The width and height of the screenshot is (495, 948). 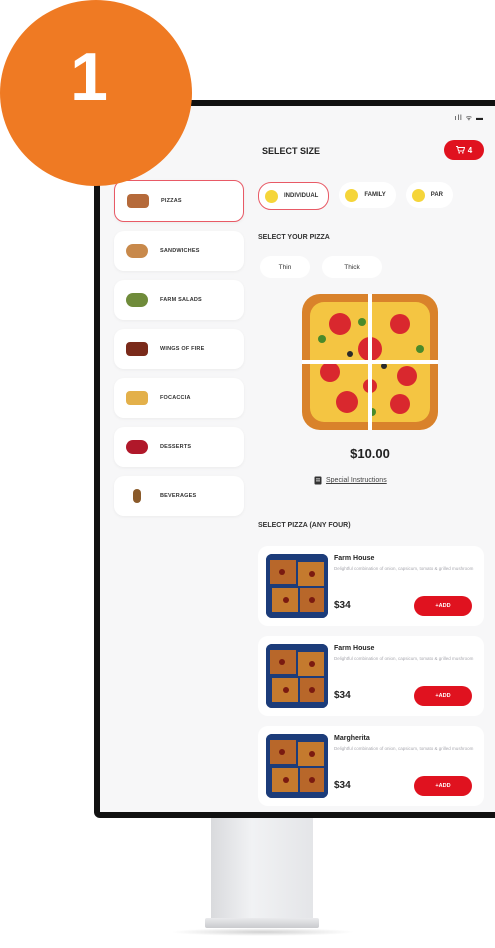 I want to click on size-selector: INDIVIDUAL FAMILY PAR, so click(x=356, y=196).